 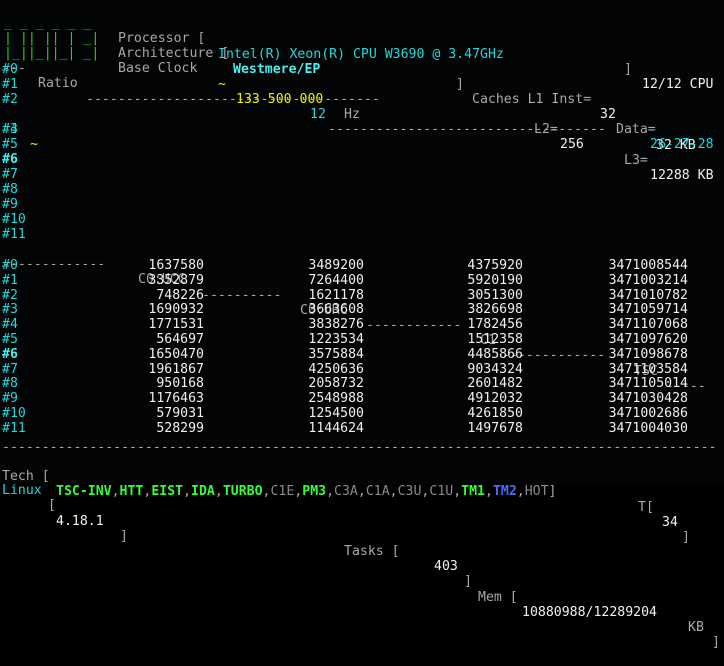 I want to click on cell-c0-ucc: 564697, so click(x=180, y=339).